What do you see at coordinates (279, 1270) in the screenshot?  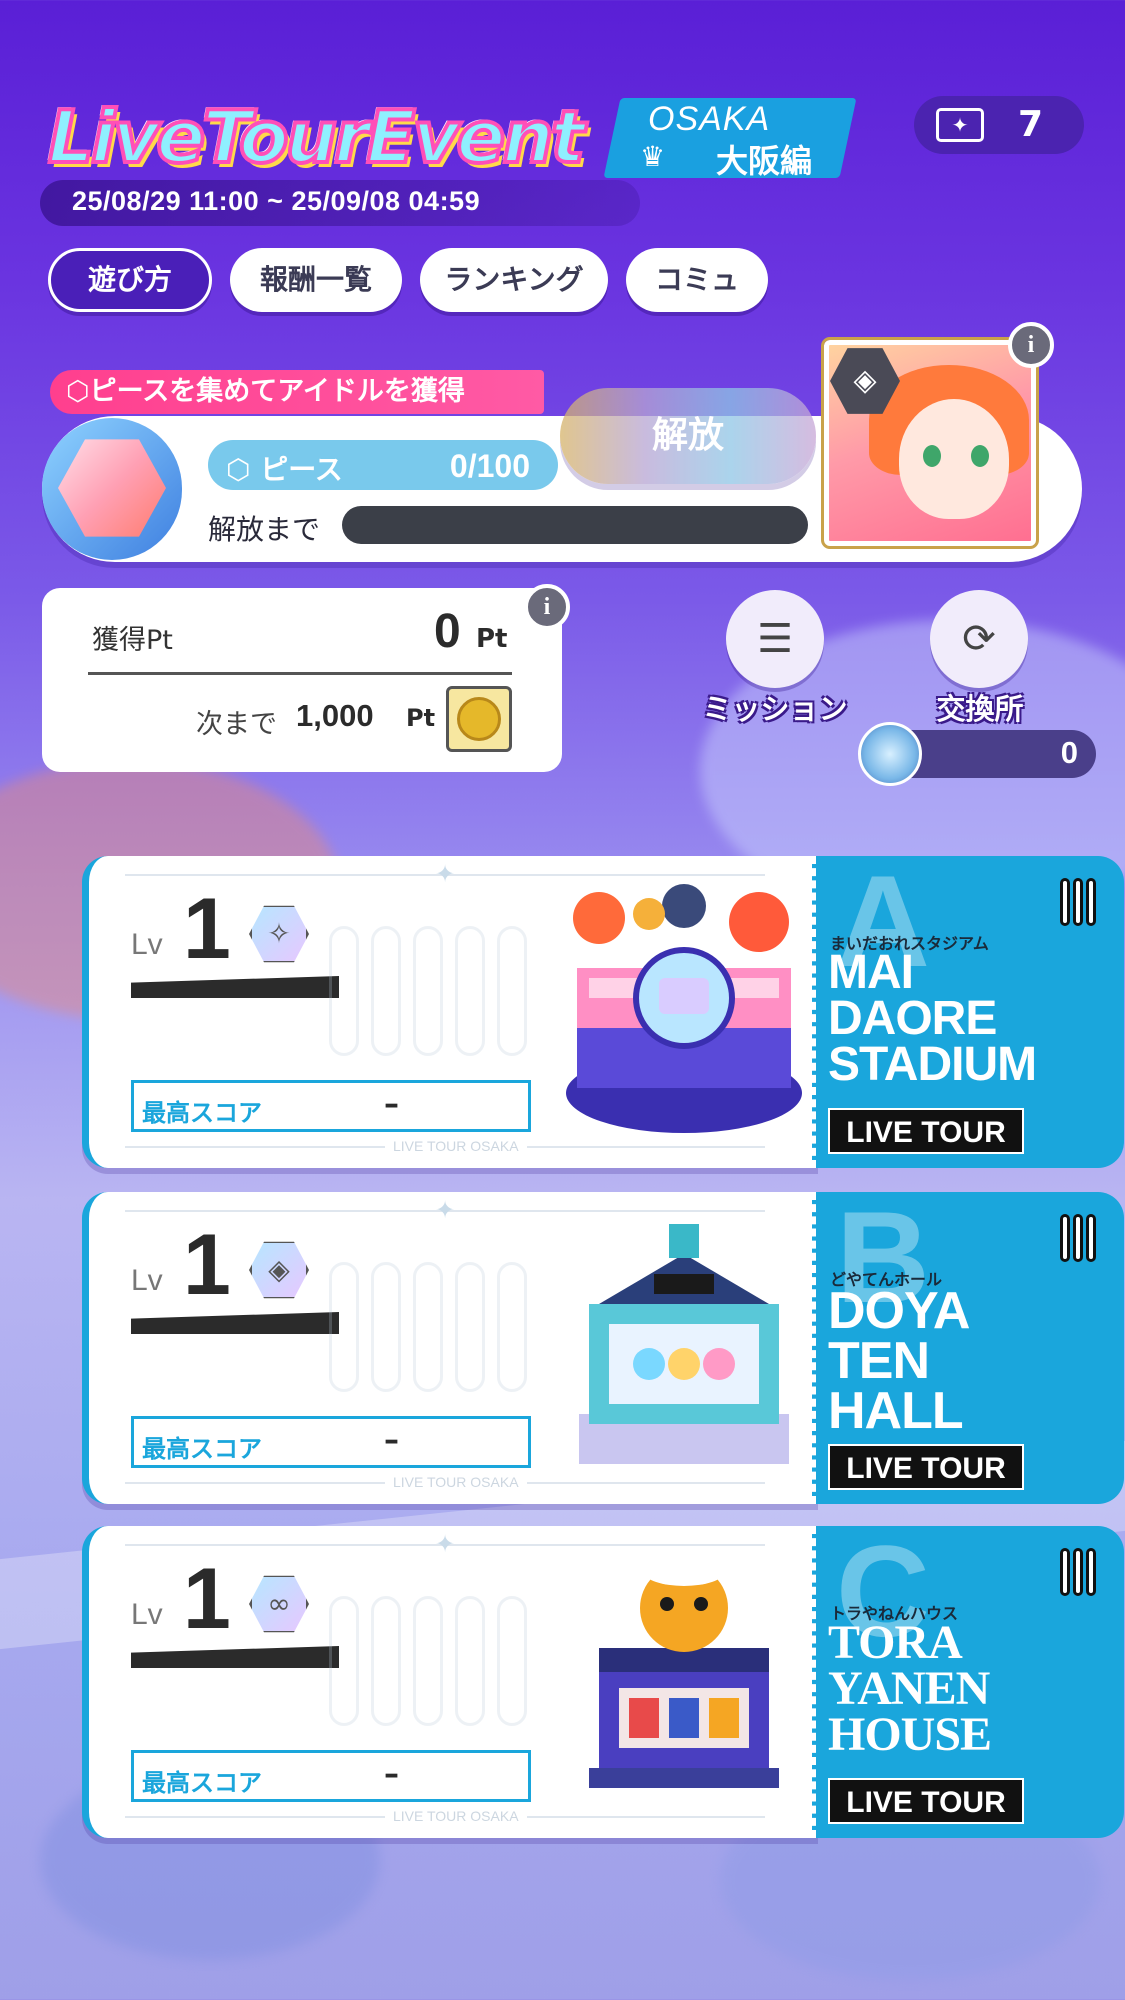 I see `cube-emblem-icon: ◈` at bounding box center [279, 1270].